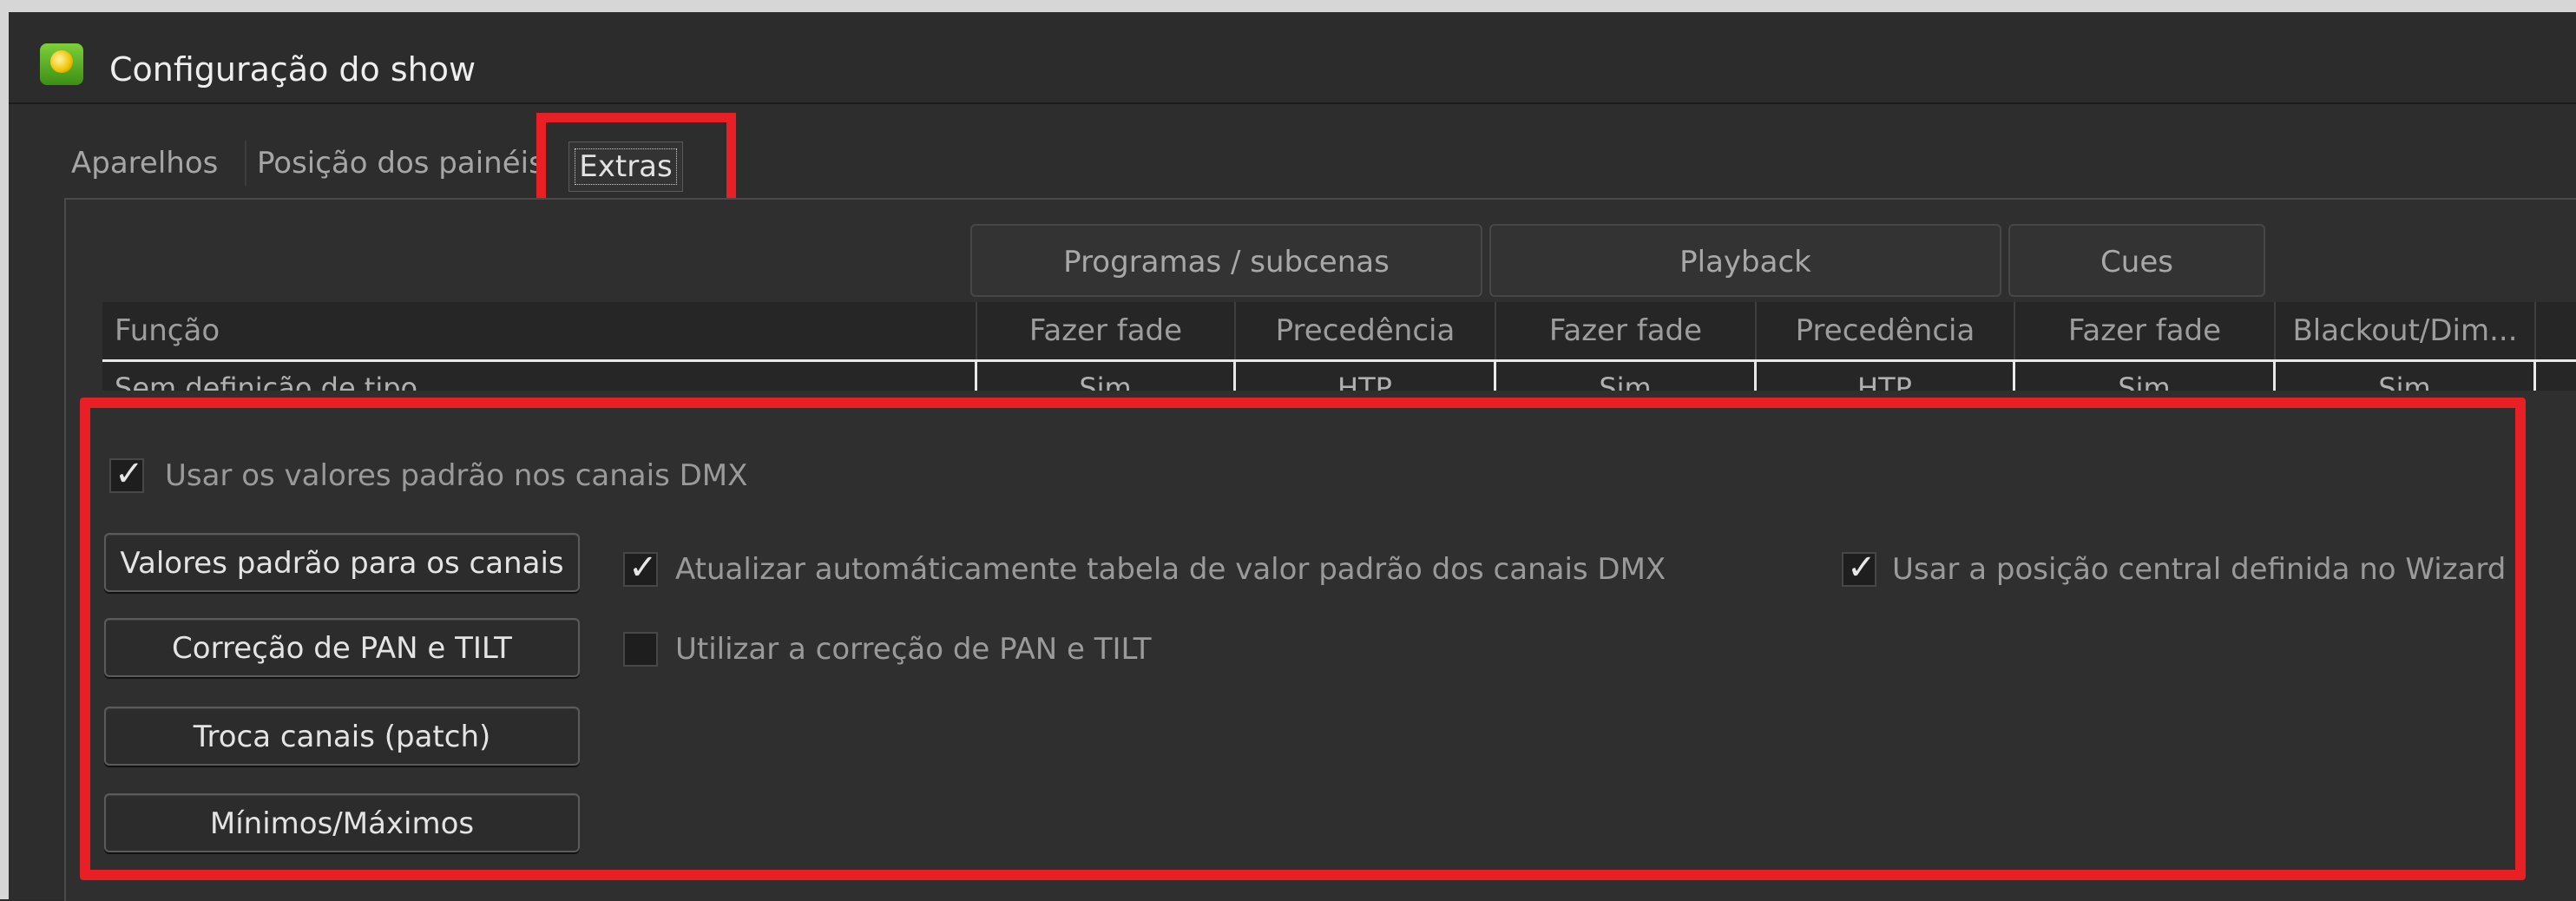 Image resolution: width=2576 pixels, height=901 pixels. What do you see at coordinates (1226, 260) in the screenshot?
I see `group-header-programas: Programas / subcenas` at bounding box center [1226, 260].